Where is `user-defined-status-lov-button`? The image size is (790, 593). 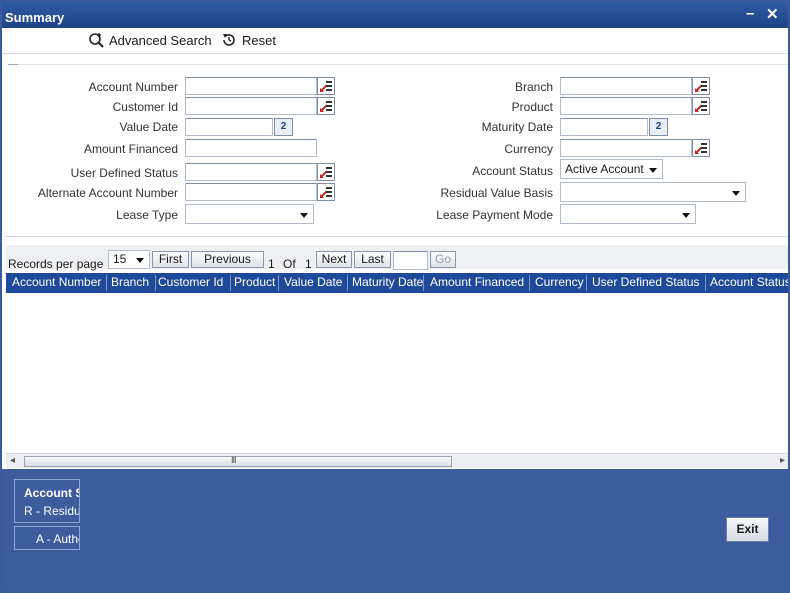
user-defined-status-lov-button is located at coordinates (326, 172).